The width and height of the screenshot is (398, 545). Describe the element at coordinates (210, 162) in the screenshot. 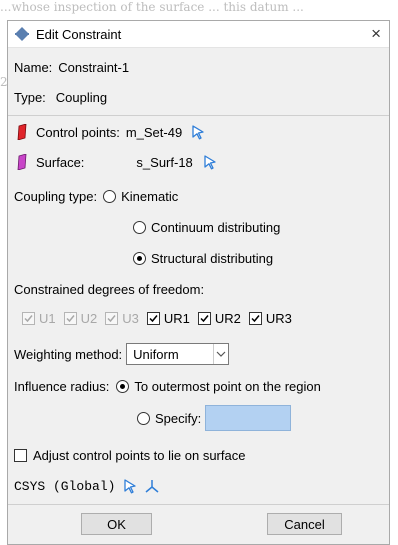

I see `select-surface-arrow-icon` at that location.